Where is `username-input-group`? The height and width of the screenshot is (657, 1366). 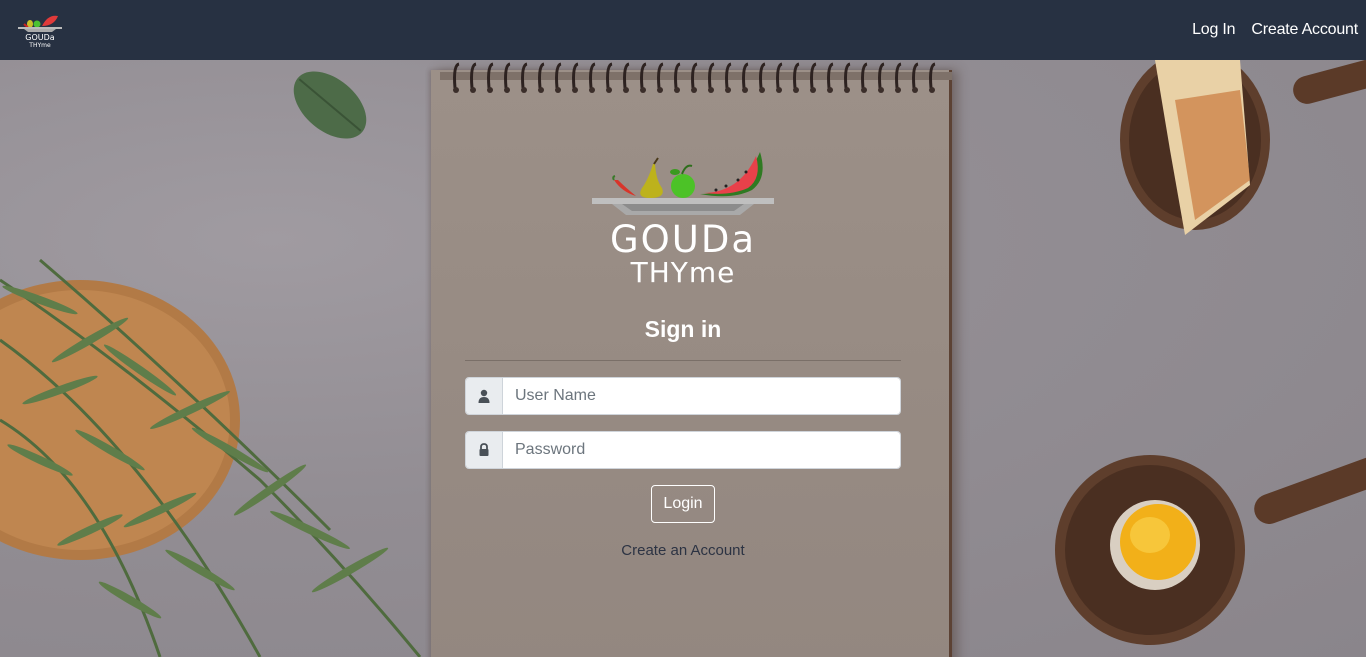
username-input-group is located at coordinates (683, 396).